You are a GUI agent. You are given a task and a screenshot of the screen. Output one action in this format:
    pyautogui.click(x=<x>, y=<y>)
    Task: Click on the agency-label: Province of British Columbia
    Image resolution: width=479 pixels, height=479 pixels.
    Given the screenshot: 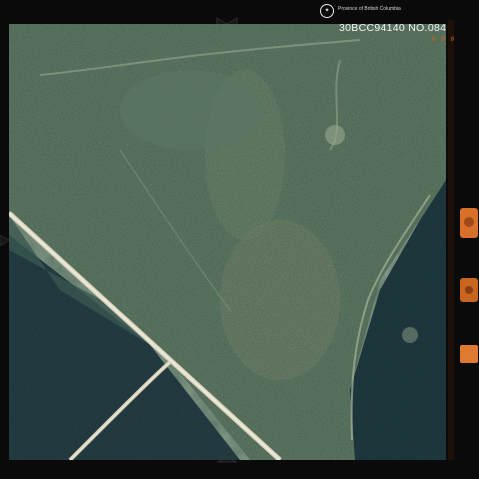 What is the action you would take?
    pyautogui.click(x=369, y=9)
    